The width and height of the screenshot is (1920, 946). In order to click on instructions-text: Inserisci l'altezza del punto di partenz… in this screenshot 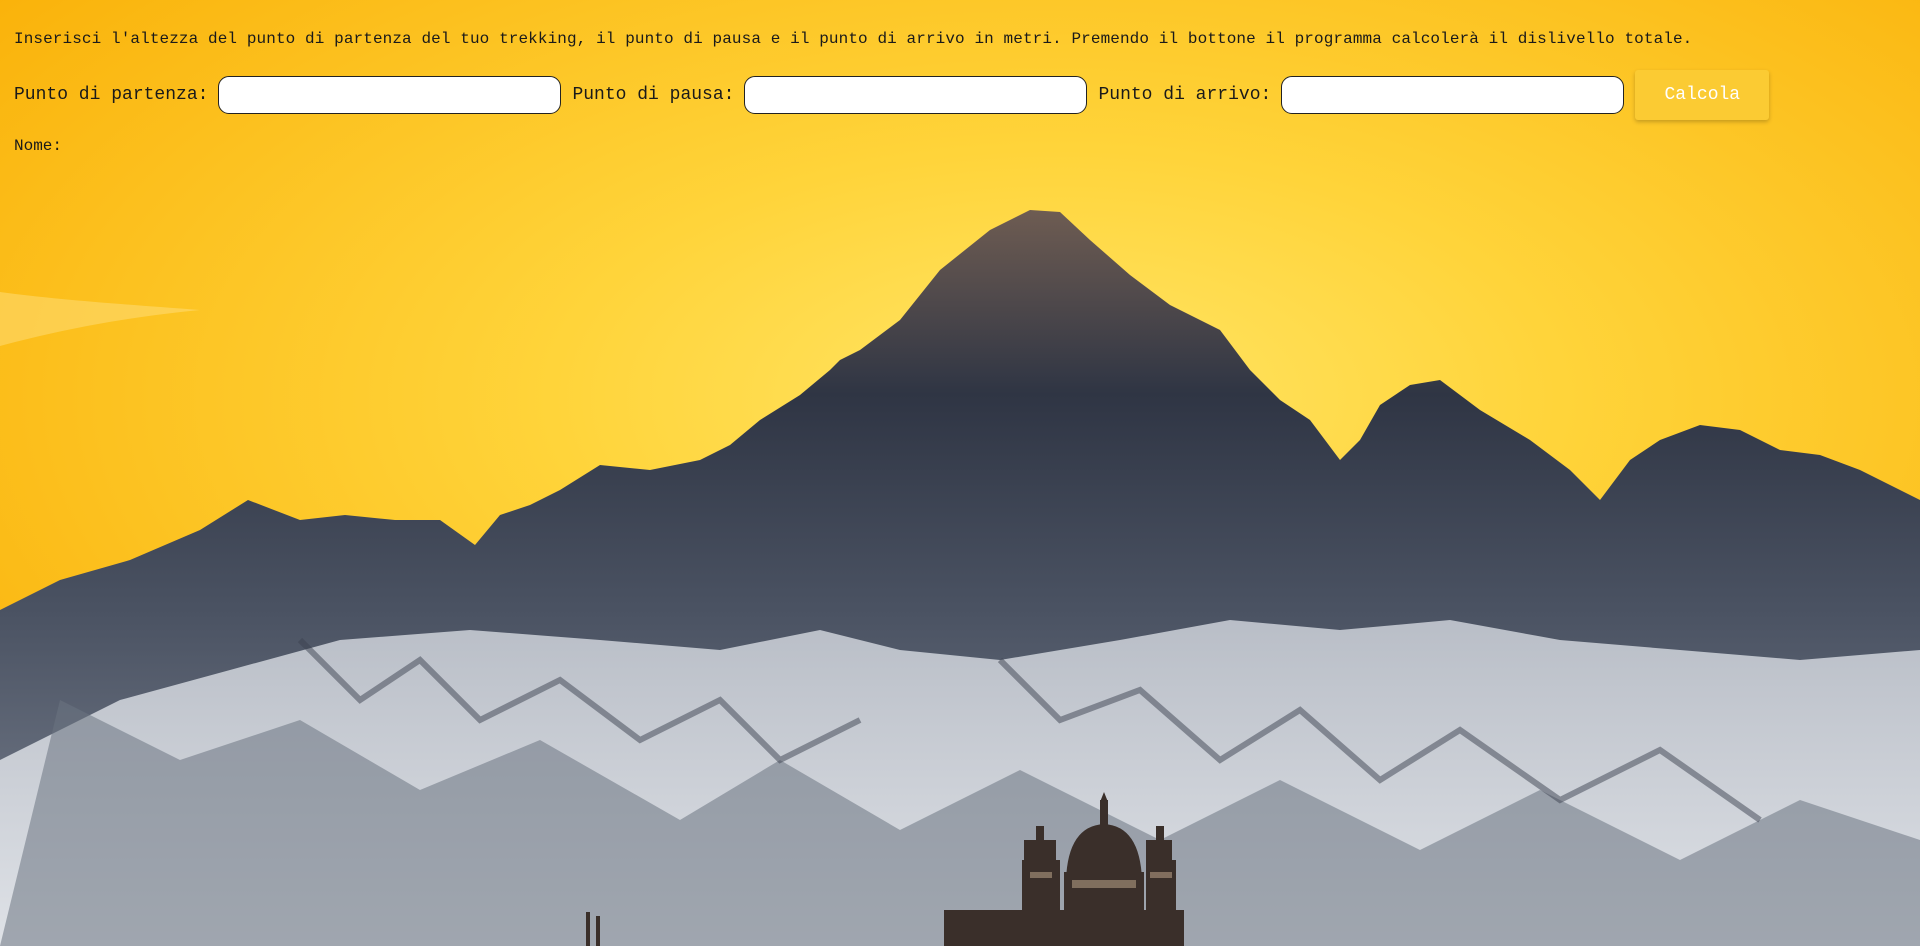, I will do `click(853, 39)`.